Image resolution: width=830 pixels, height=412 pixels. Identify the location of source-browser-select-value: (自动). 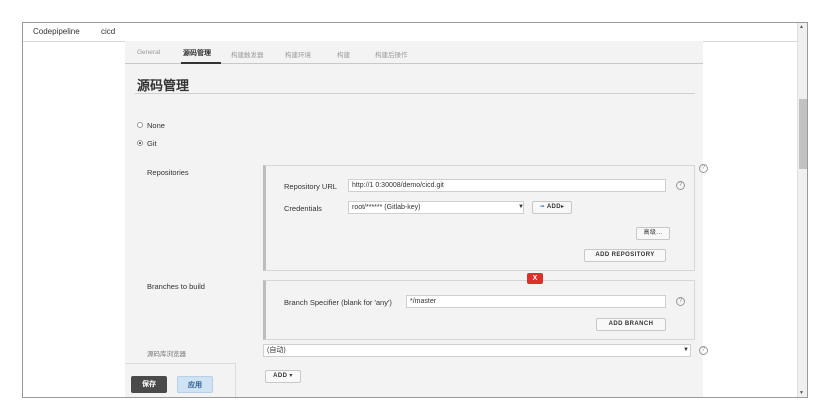
(276, 350).